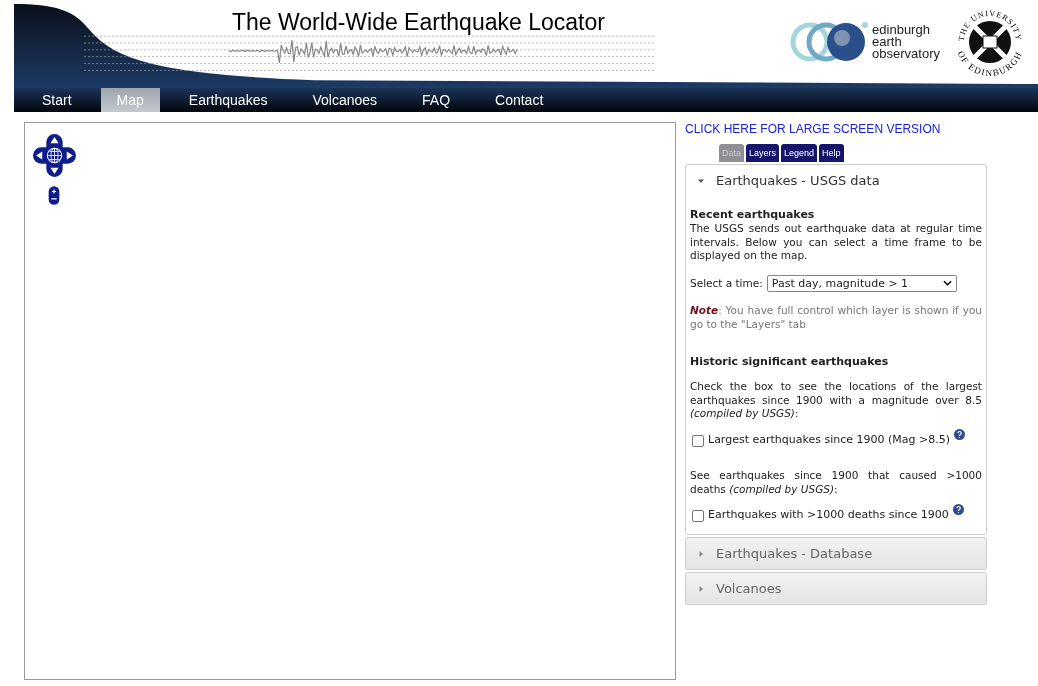 The image size is (1038, 686). Describe the element at coordinates (836, 483) in the screenshot. I see `description-text: See earthquakes since 1900 that caused >1000 deaths (compiled by USGS):` at that location.